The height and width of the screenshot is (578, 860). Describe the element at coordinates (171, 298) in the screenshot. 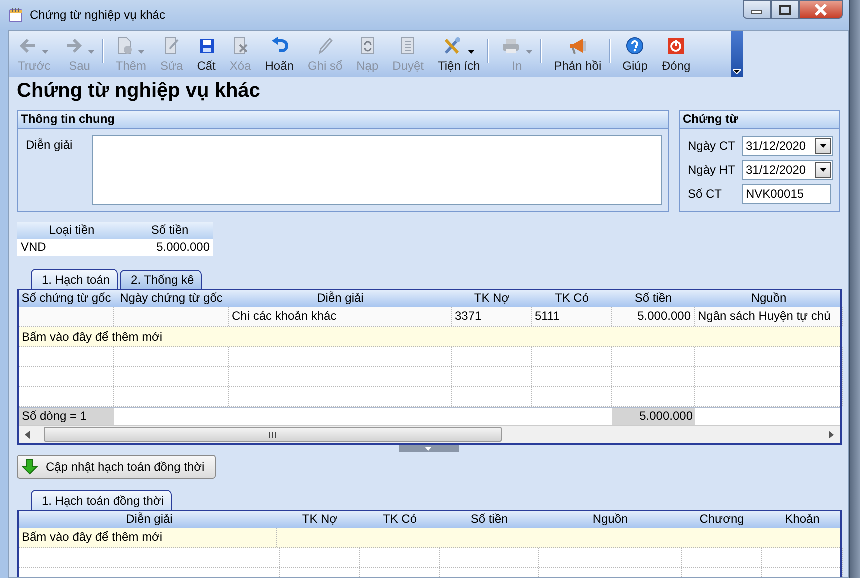

I see `column-header: Ngày chứng từ gốc` at that location.